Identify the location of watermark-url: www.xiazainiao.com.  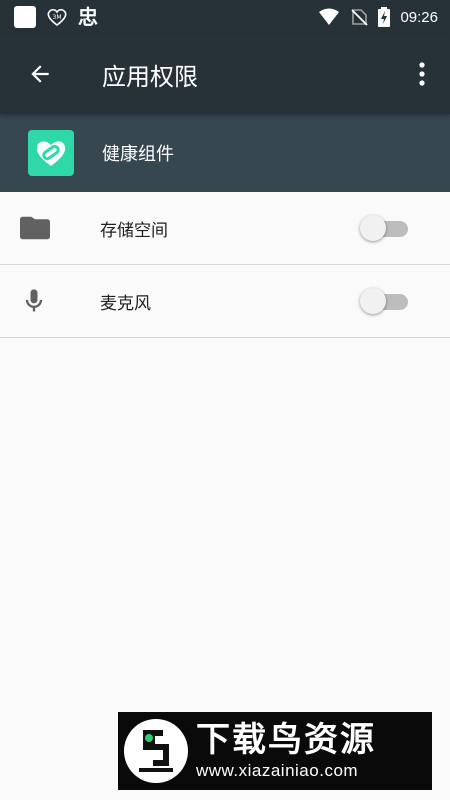
(277, 770).